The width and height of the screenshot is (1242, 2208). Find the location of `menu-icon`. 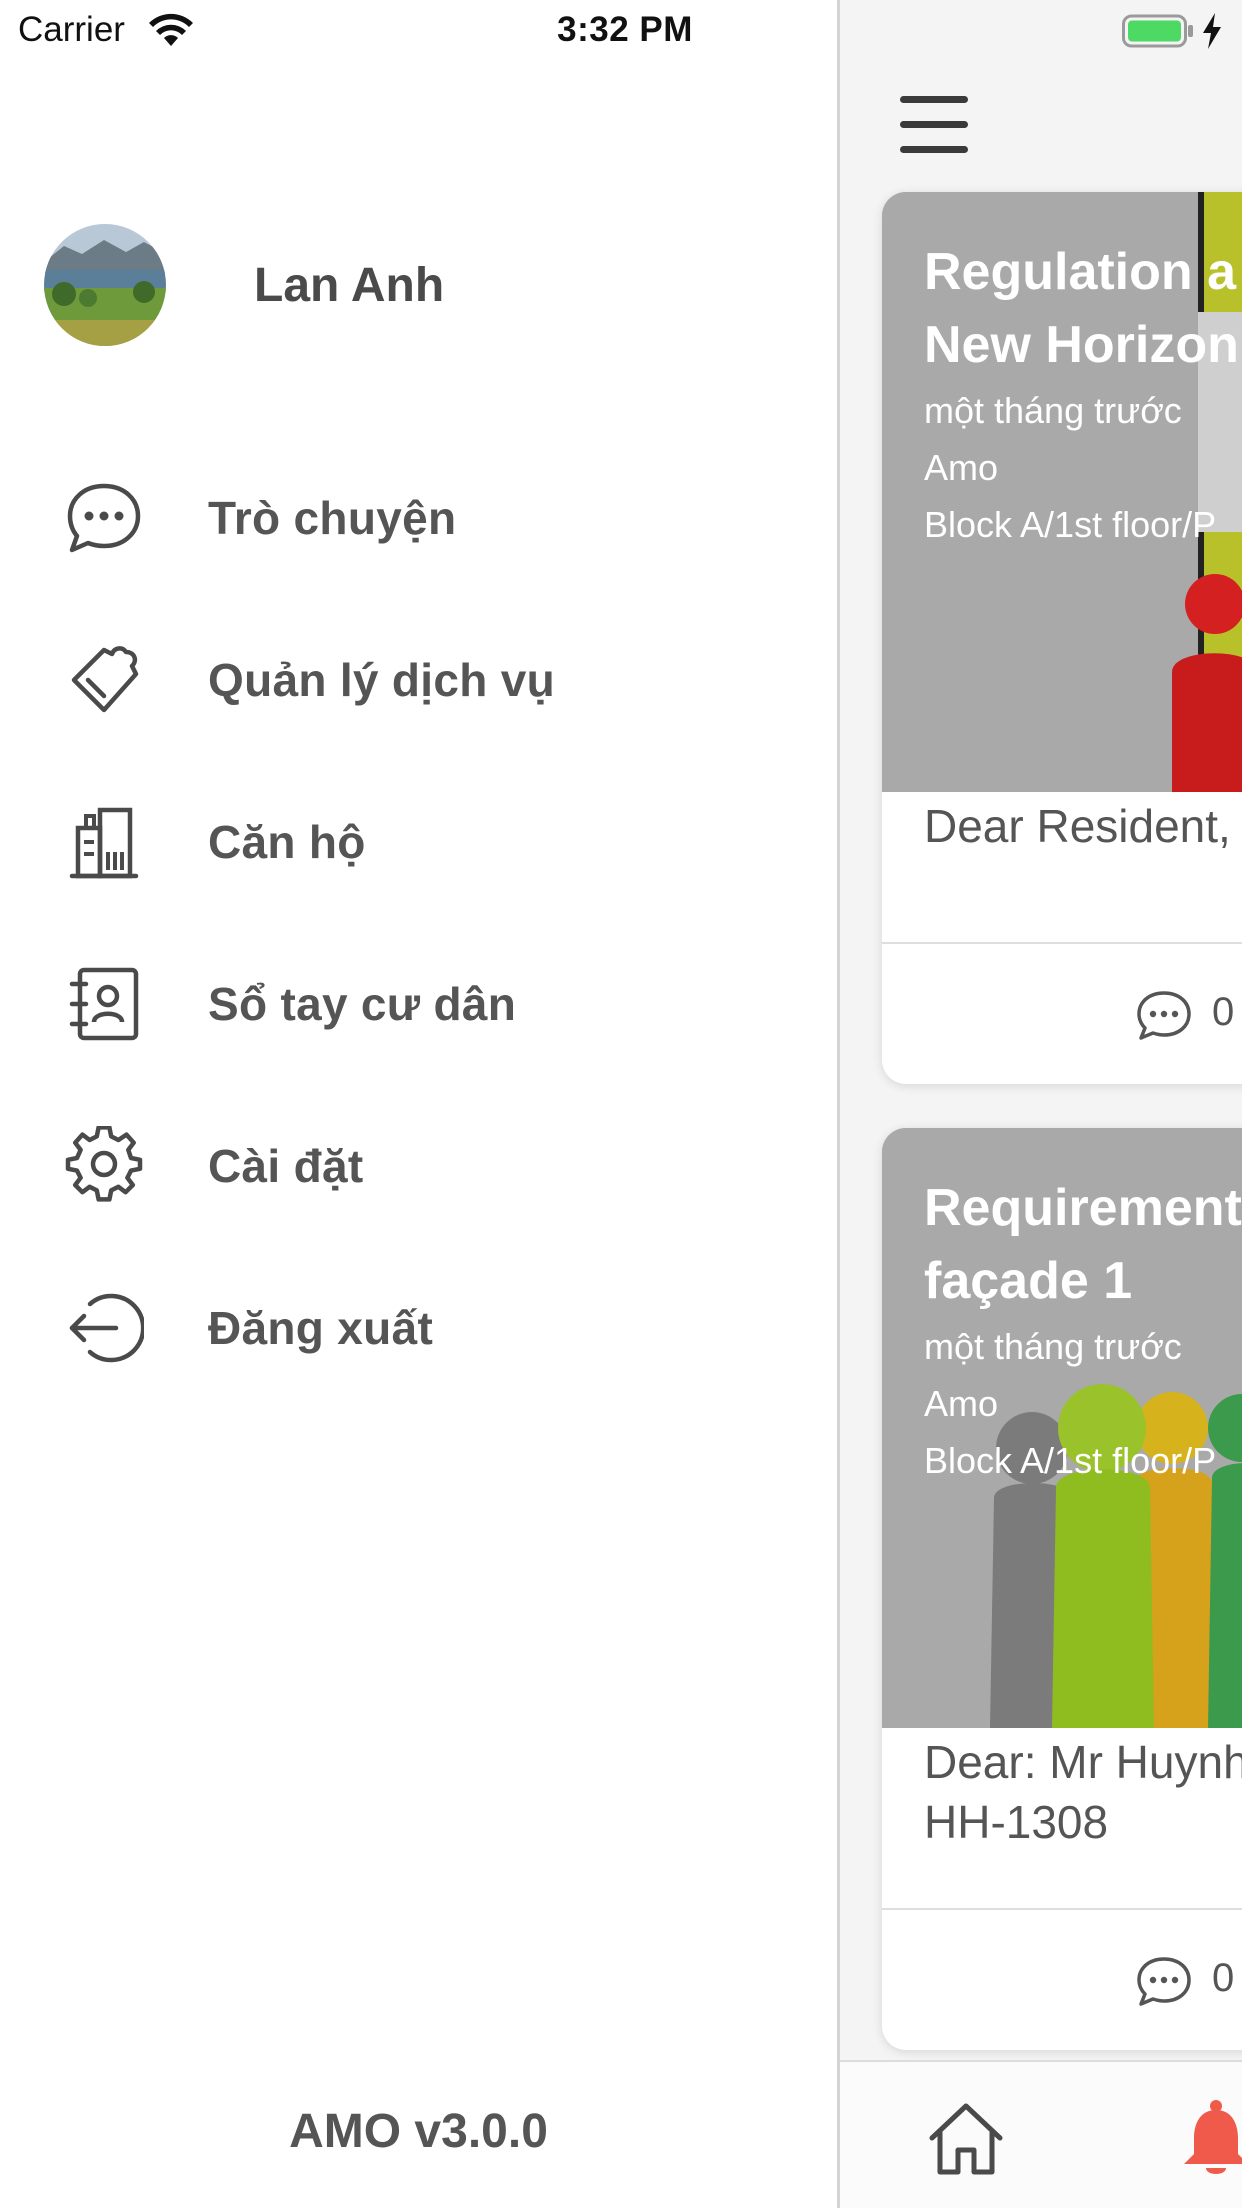

menu-icon is located at coordinates (934, 125).